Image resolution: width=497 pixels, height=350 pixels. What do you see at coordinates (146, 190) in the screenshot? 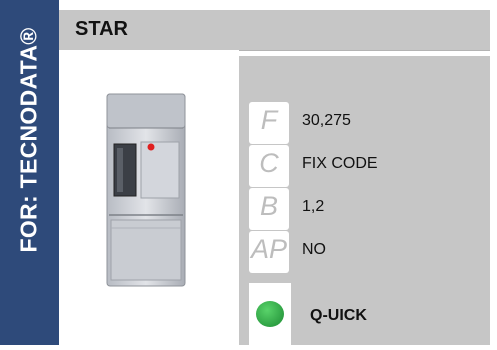
I see `remote-control-image` at bounding box center [146, 190].